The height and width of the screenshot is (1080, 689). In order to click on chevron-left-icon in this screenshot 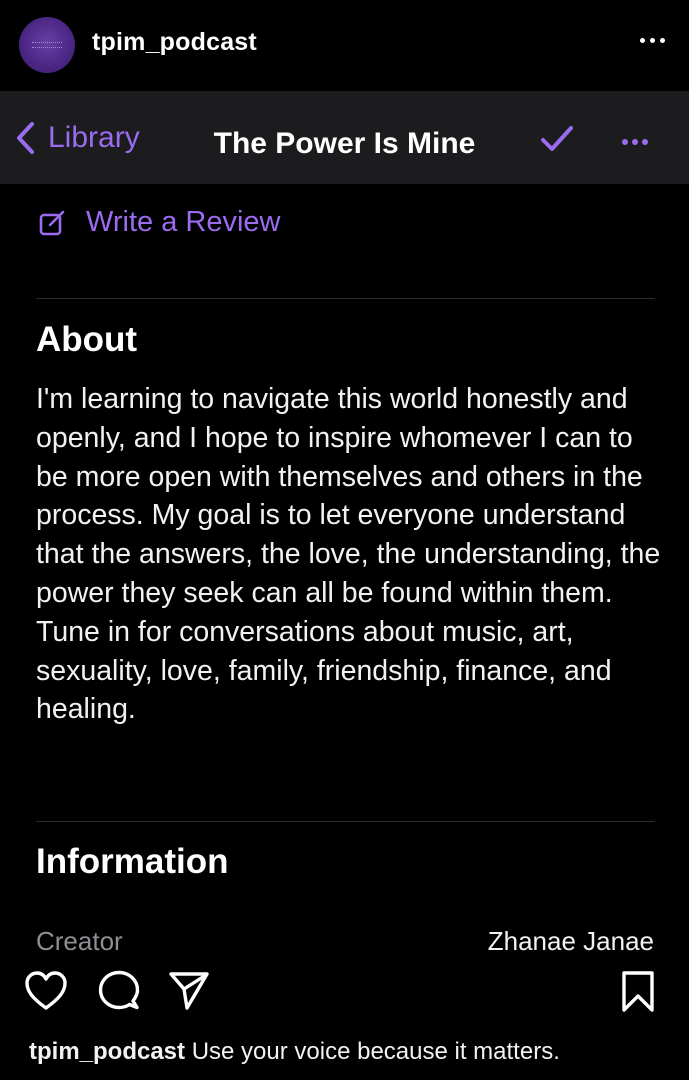, I will do `click(25, 138)`.